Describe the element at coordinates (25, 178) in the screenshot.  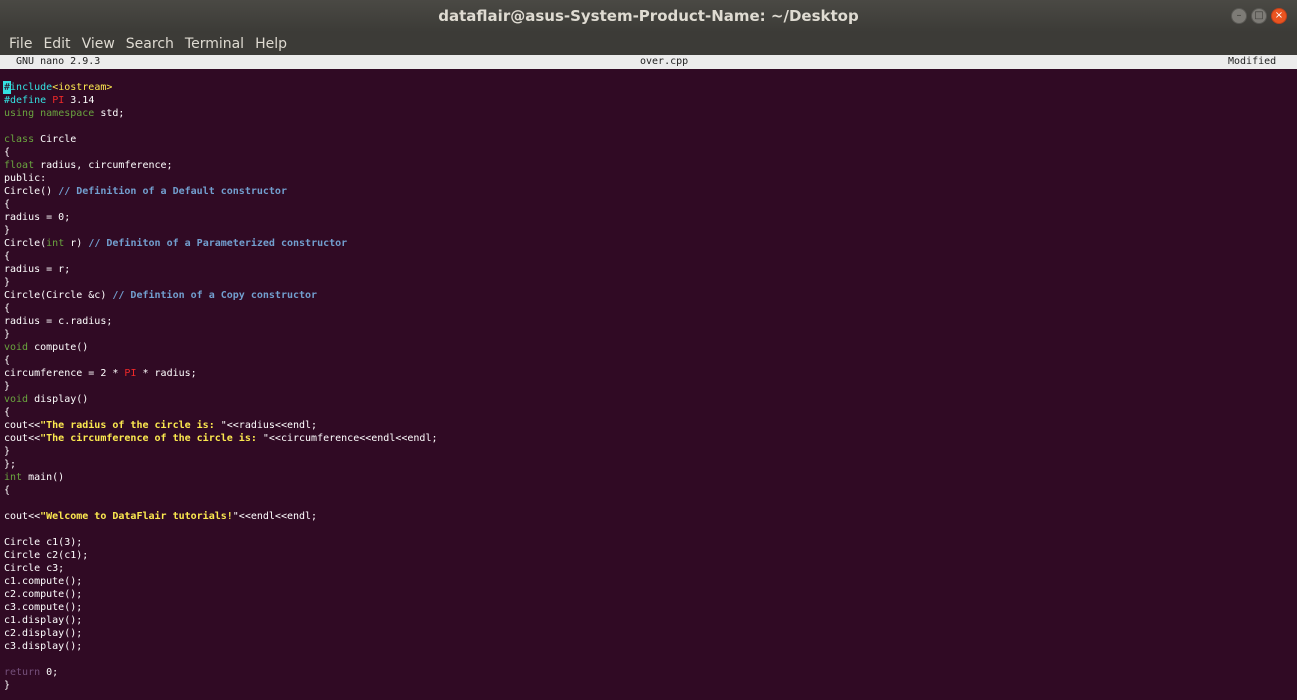
I see `code-line: public:` at that location.